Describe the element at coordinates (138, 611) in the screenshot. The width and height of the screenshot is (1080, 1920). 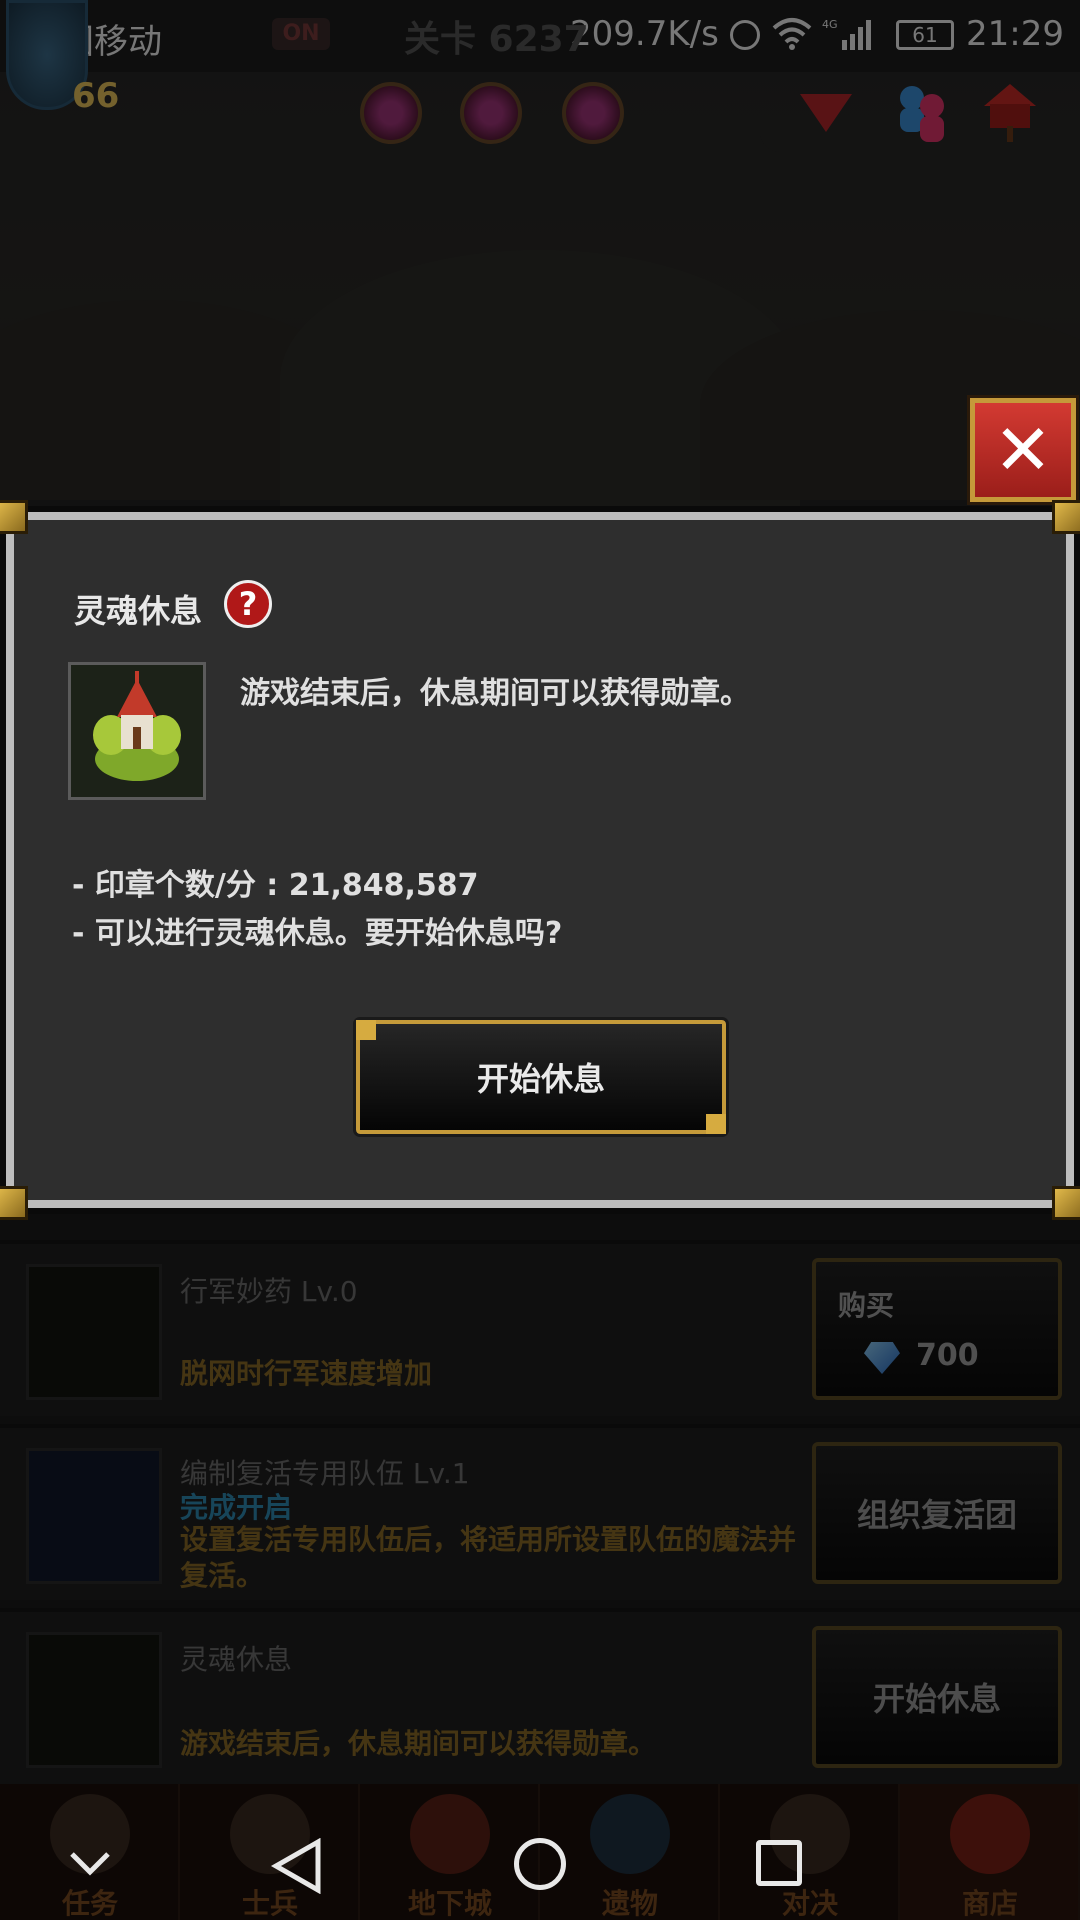
I see `dialog-title: 灵魂休息` at that location.